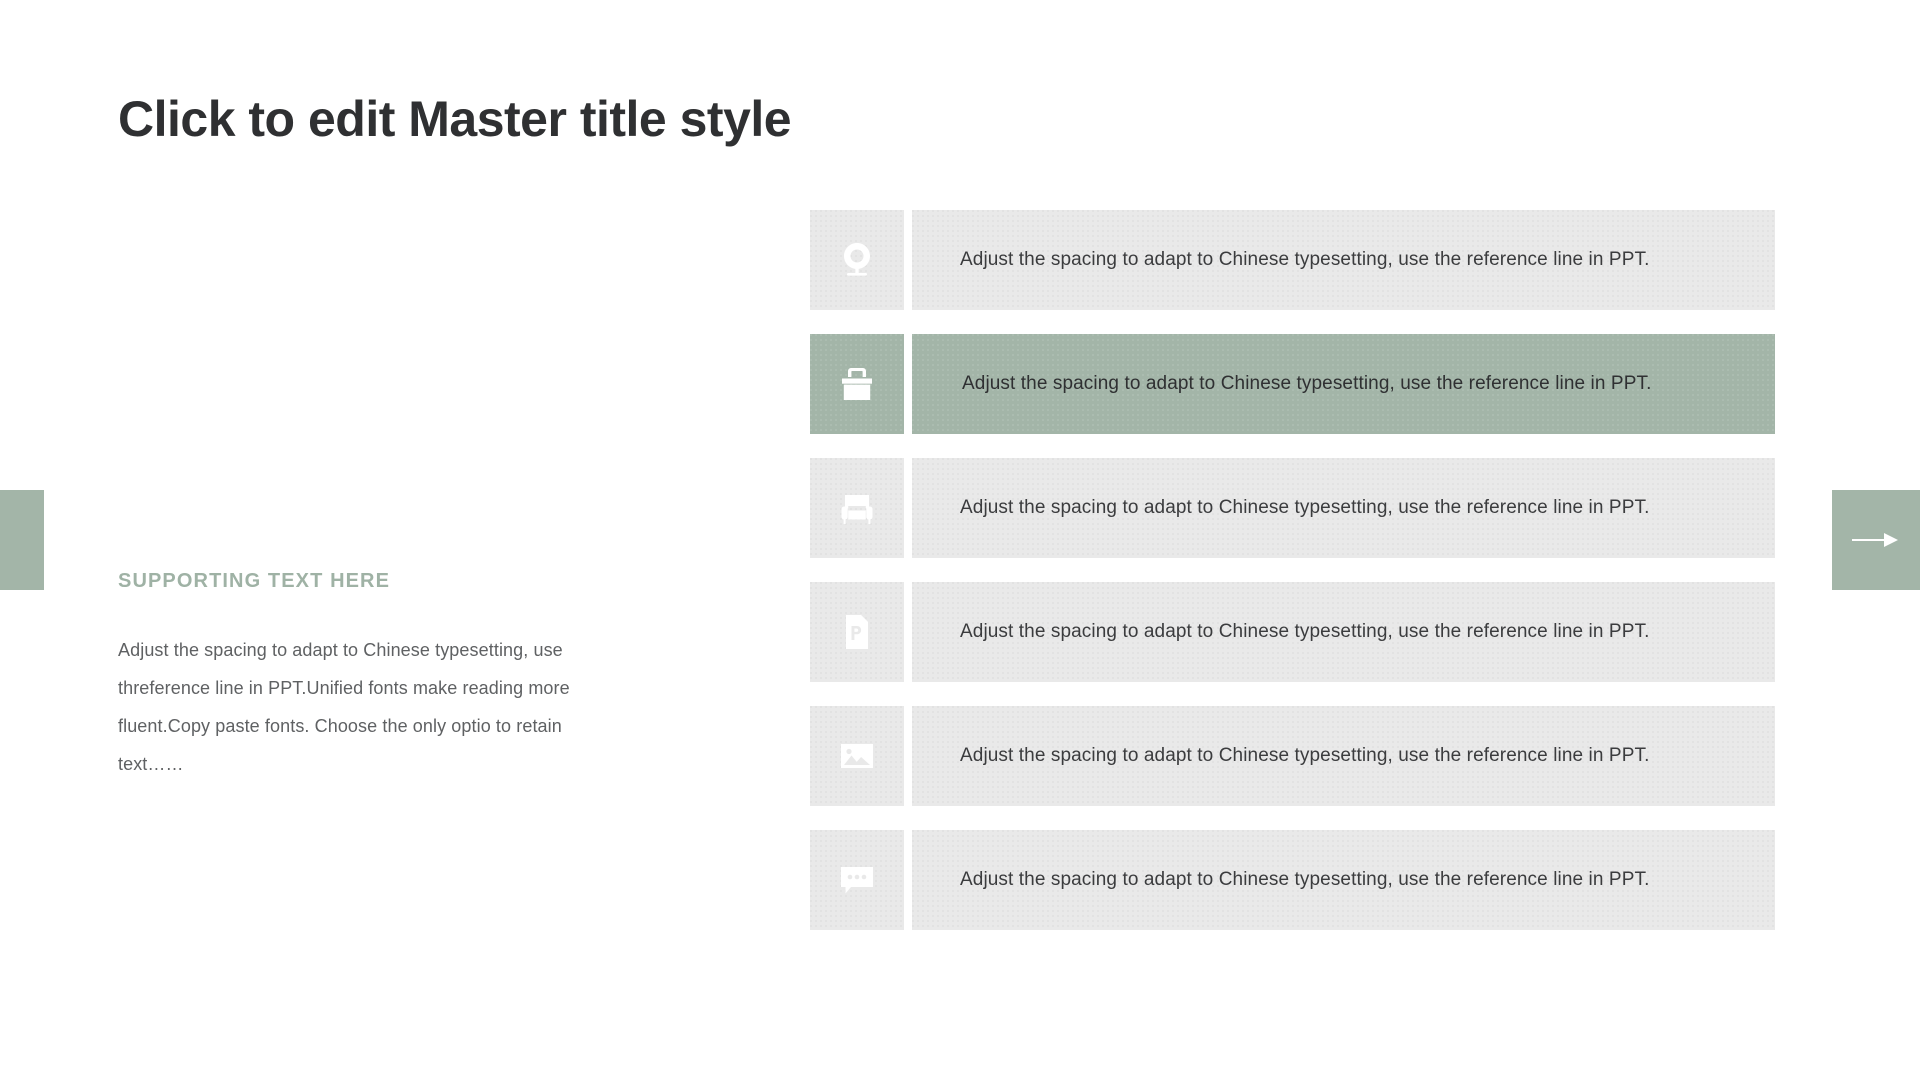  I want to click on image-icon, so click(857, 756).